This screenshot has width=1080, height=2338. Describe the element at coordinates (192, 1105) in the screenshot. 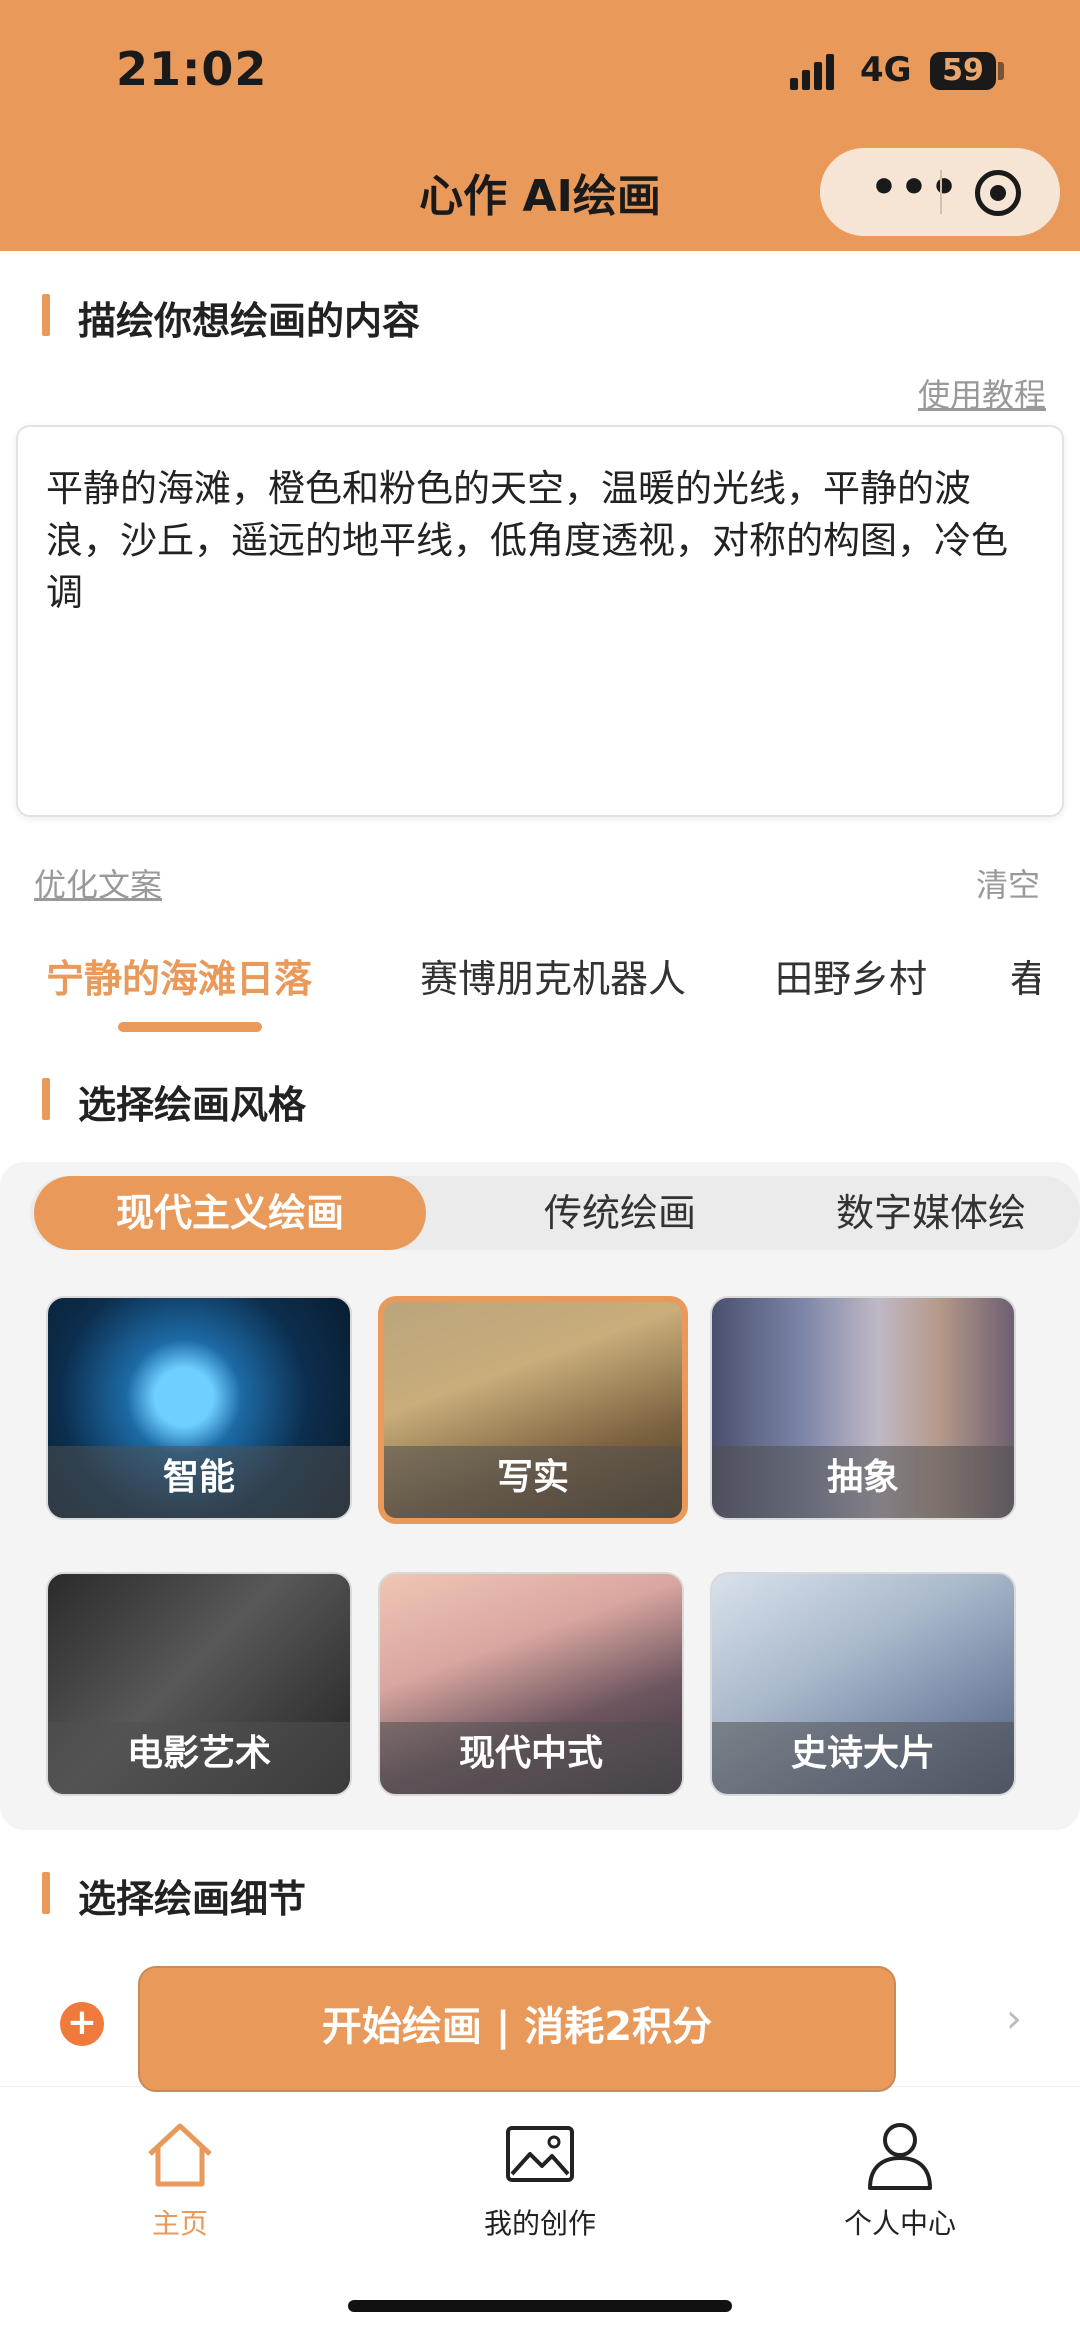

I see `style-title: 选择绘画风格` at that location.